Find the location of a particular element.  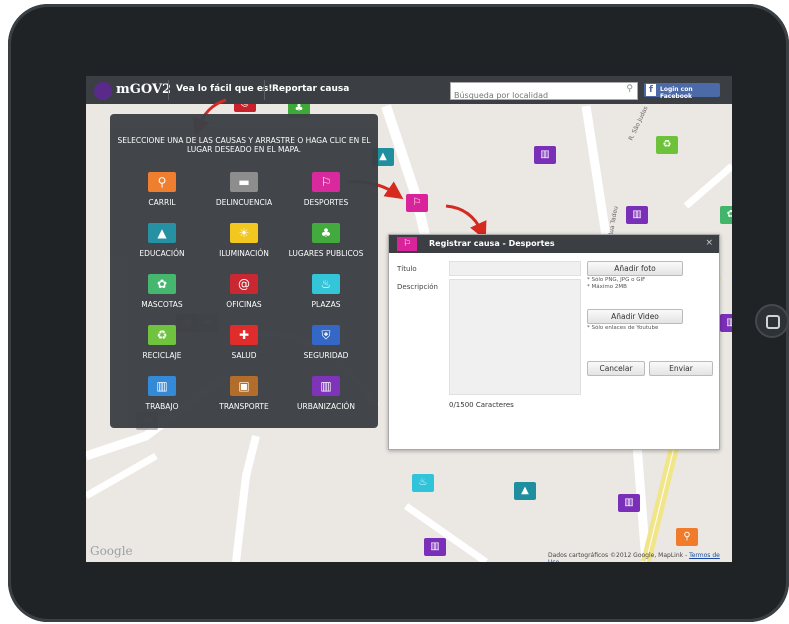

video-note: * Sólo enlaces de Youtube is located at coordinates (623, 328).